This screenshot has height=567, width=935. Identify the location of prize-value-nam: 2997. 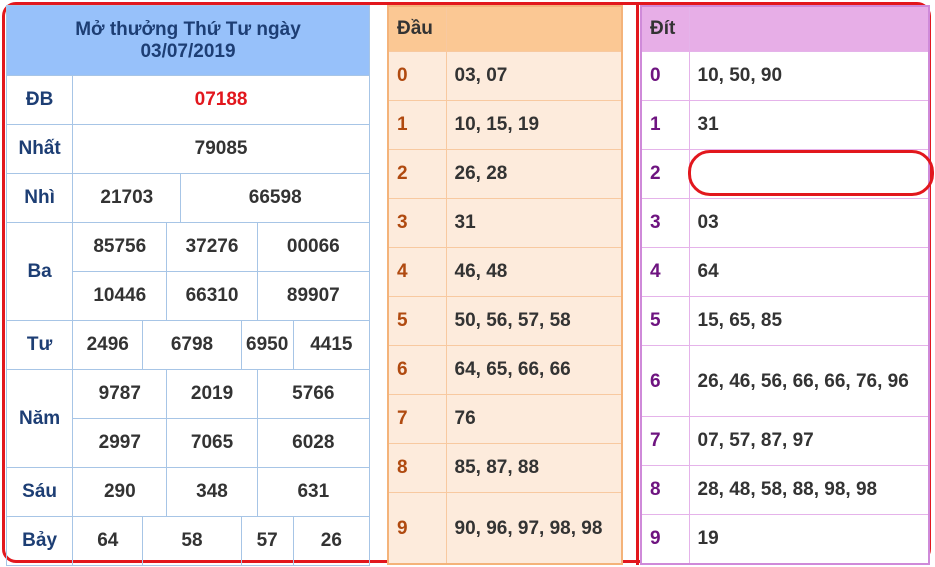
(120, 443).